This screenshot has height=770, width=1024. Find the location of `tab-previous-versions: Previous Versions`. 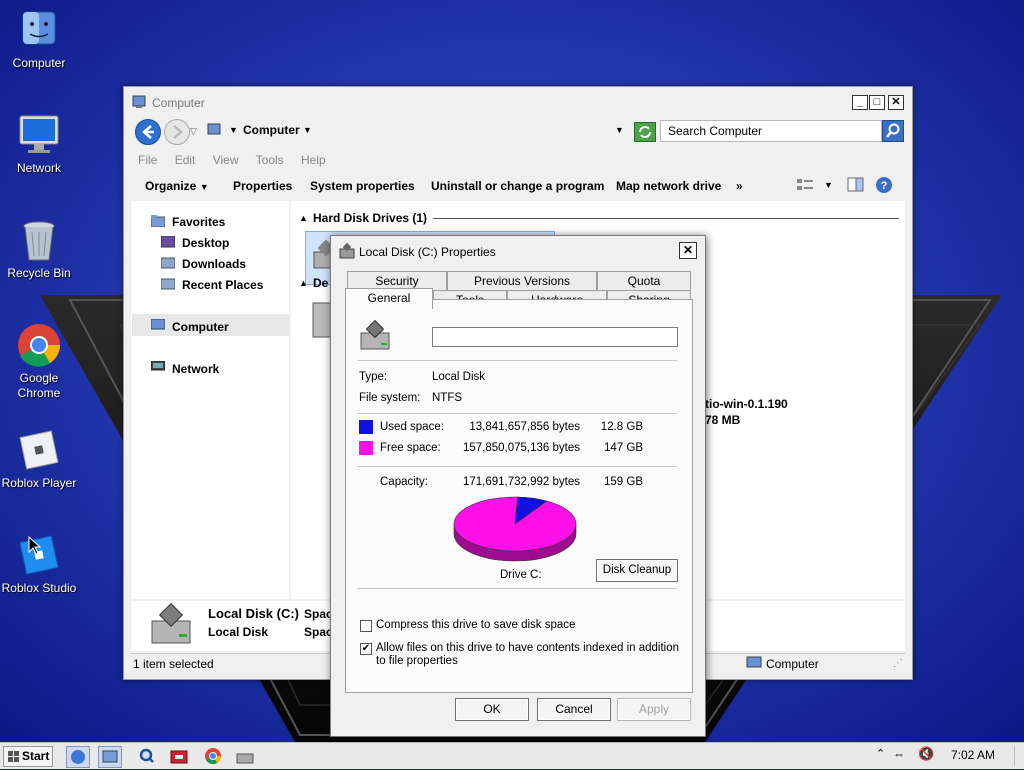

tab-previous-versions: Previous Versions is located at coordinates (522, 280).